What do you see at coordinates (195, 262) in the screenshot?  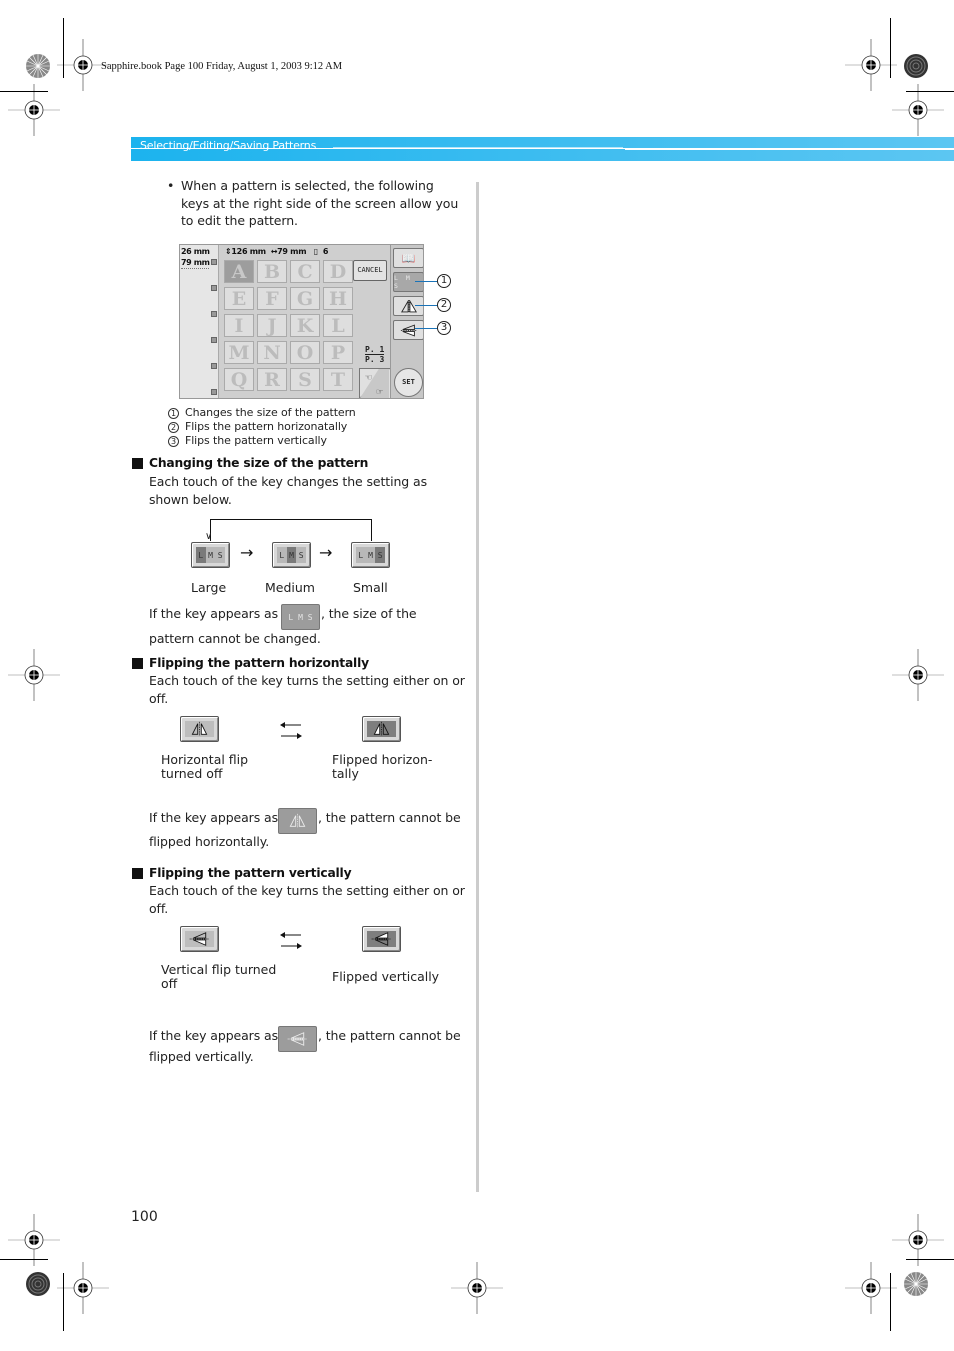 I see `pattern-height: 79 mm` at bounding box center [195, 262].